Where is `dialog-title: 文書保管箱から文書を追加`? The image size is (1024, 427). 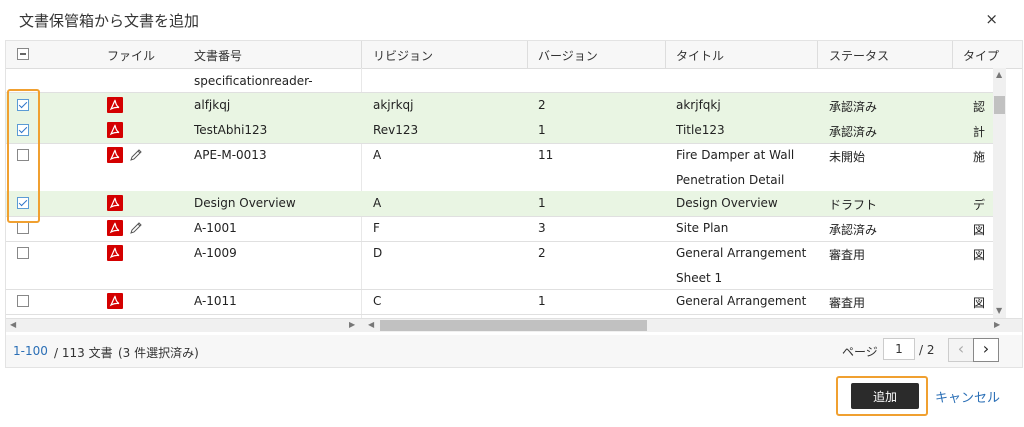
dialog-title: 文書保管箱から文書を追加 is located at coordinates (109, 21).